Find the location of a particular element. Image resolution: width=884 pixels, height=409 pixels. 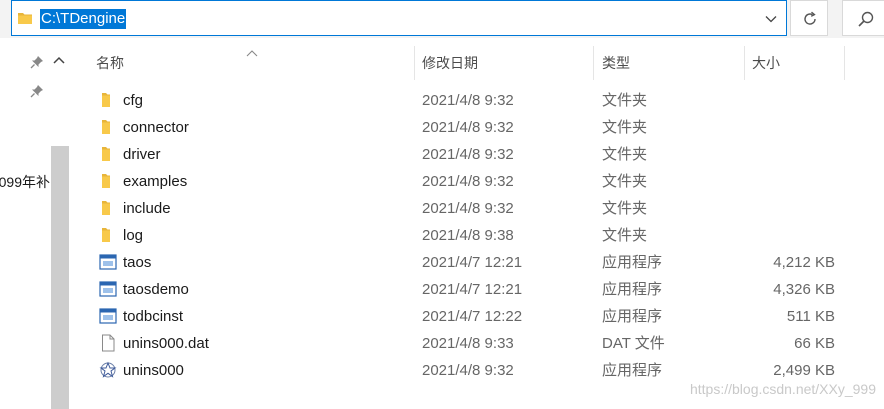

file-row: cfg 2021/4/8 9:32 文件夹 is located at coordinates (442, 100).